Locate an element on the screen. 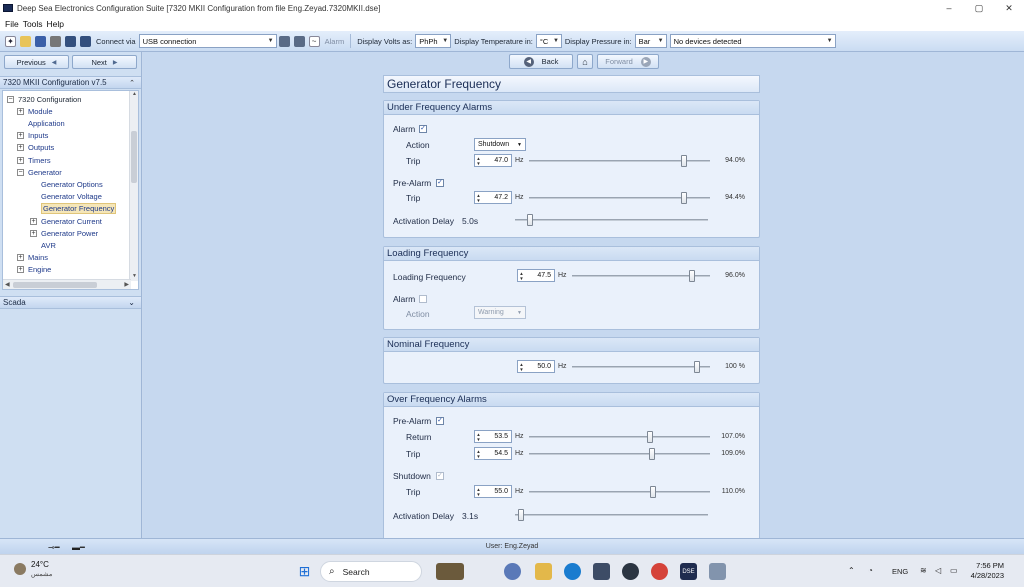 The height and width of the screenshot is (587, 1024). tray-app-icon: ◔ is located at coordinates (870, 570).